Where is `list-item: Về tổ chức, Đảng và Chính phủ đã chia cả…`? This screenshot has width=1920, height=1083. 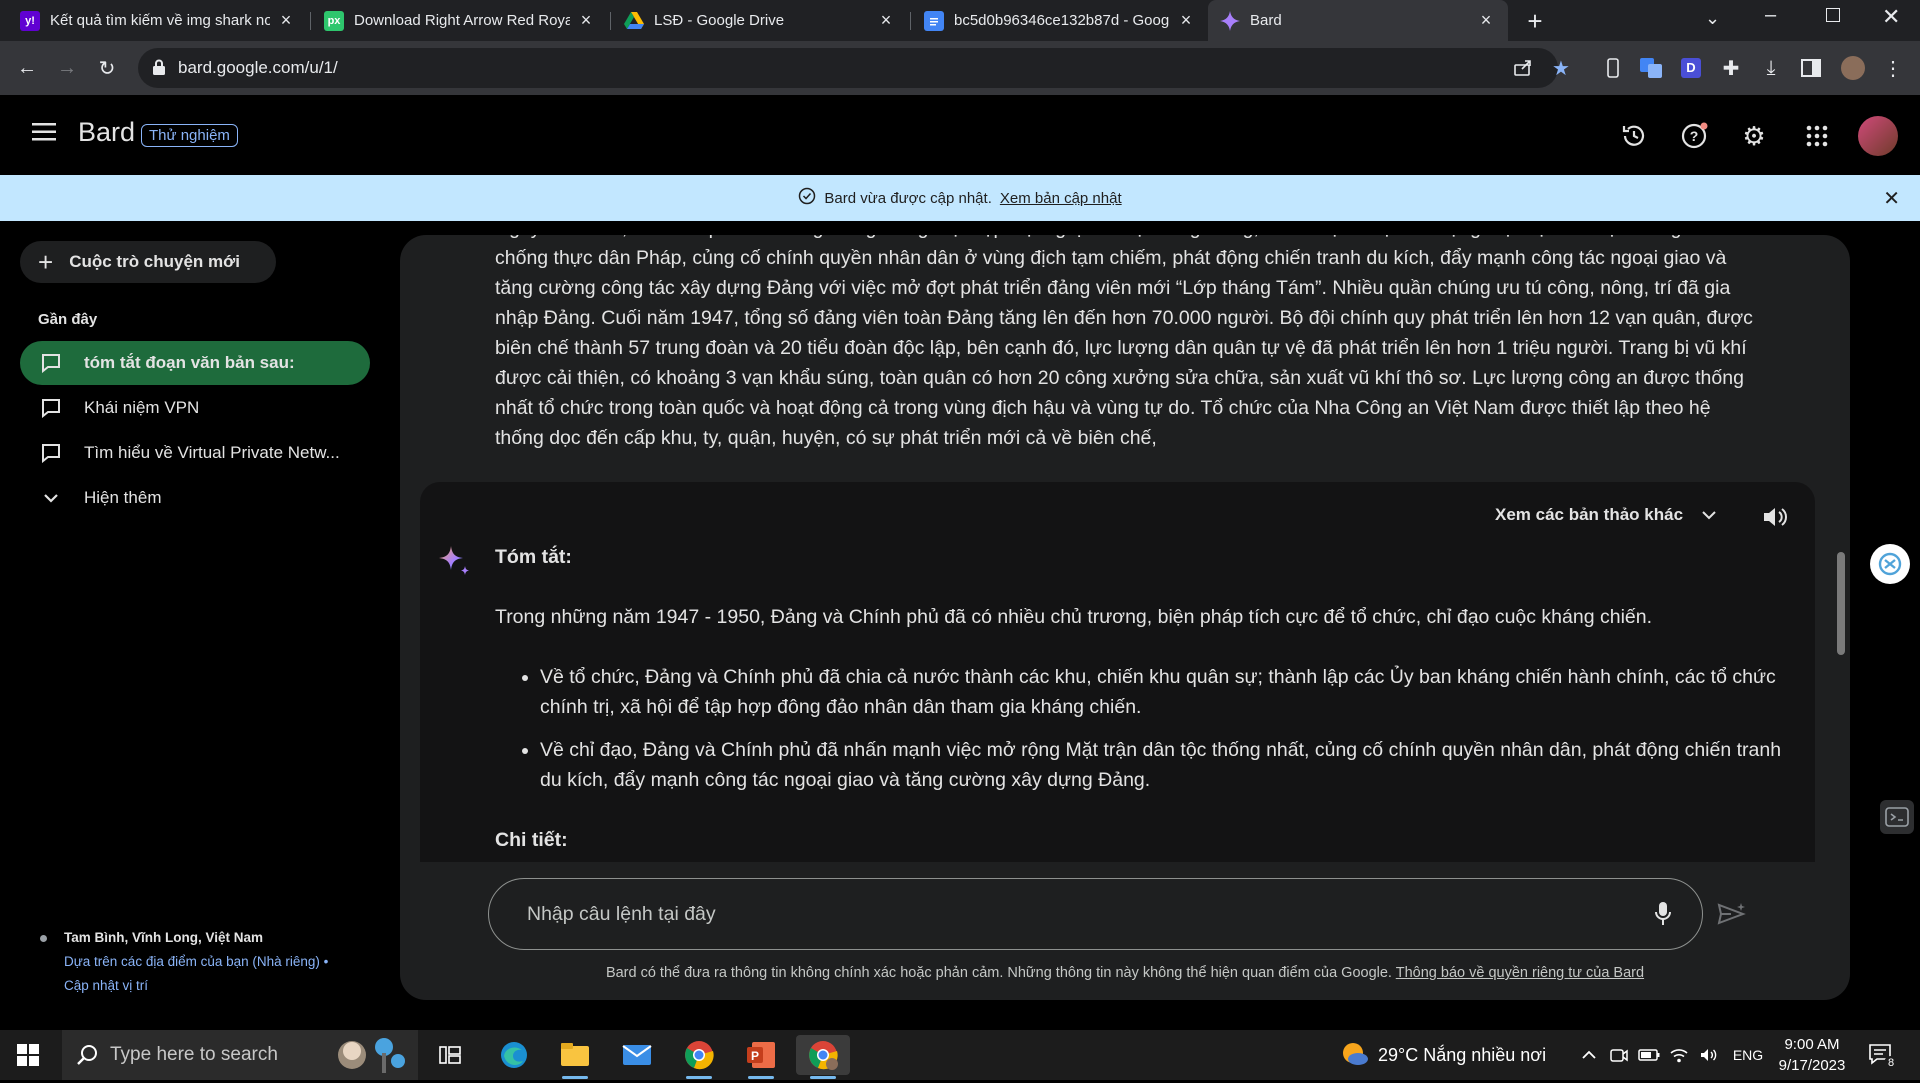
list-item: Về tổ chức, Đảng và Chính phủ đã chia cả… is located at coordinates (1167, 692).